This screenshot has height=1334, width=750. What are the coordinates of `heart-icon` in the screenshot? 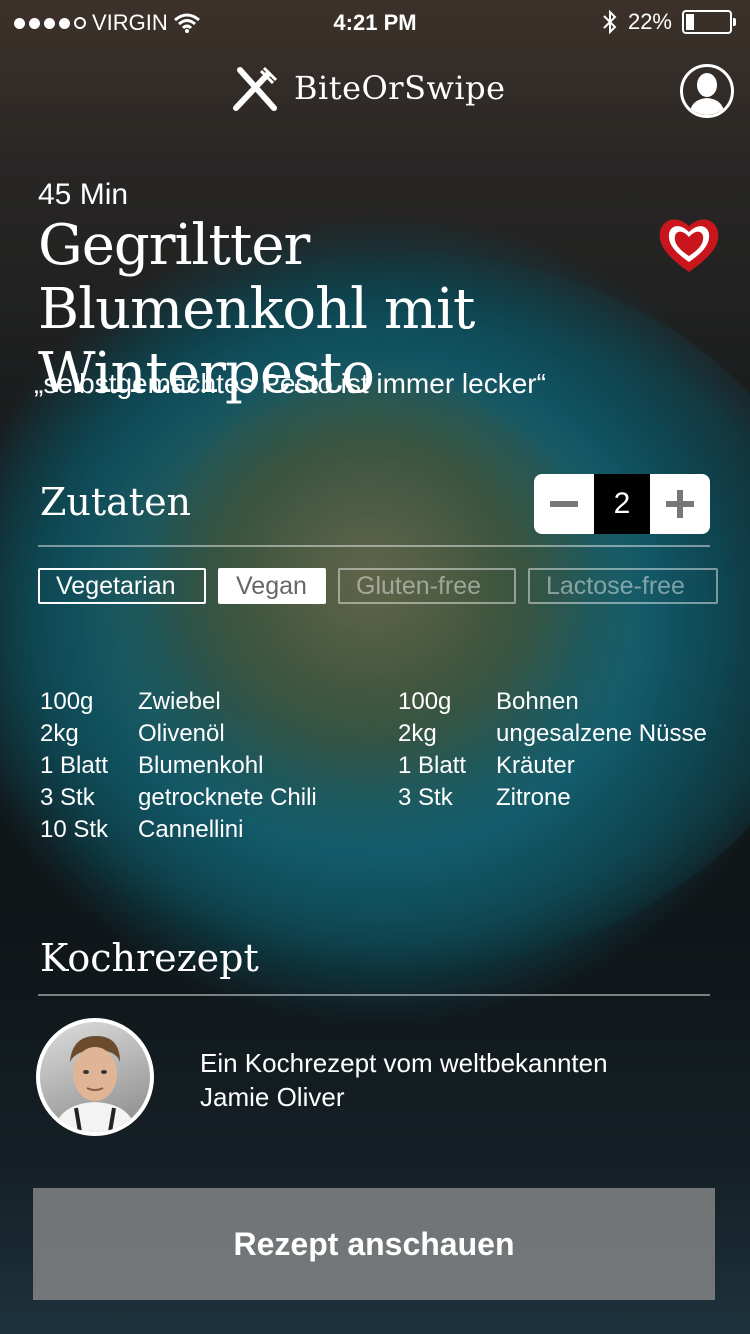 It's located at (689, 245).